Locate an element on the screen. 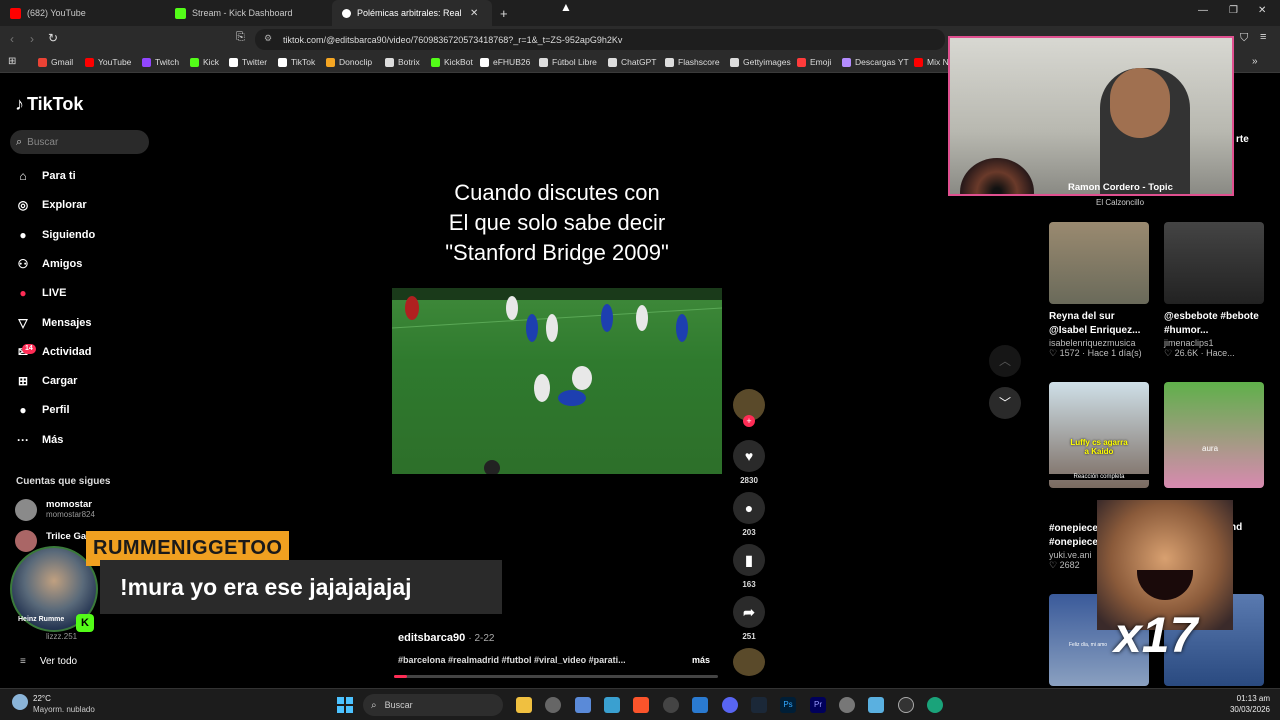 The height and width of the screenshot is (720, 1280). nav-item-amigos: ⚇ Amigos is located at coordinates (49, 264).